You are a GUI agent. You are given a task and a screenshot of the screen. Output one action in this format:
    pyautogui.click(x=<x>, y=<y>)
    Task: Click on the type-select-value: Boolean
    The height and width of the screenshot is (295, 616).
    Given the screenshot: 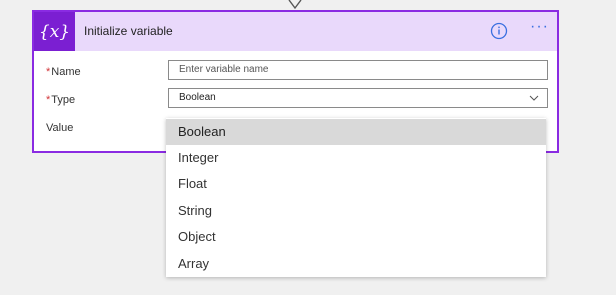 What is the action you would take?
    pyautogui.click(x=197, y=97)
    